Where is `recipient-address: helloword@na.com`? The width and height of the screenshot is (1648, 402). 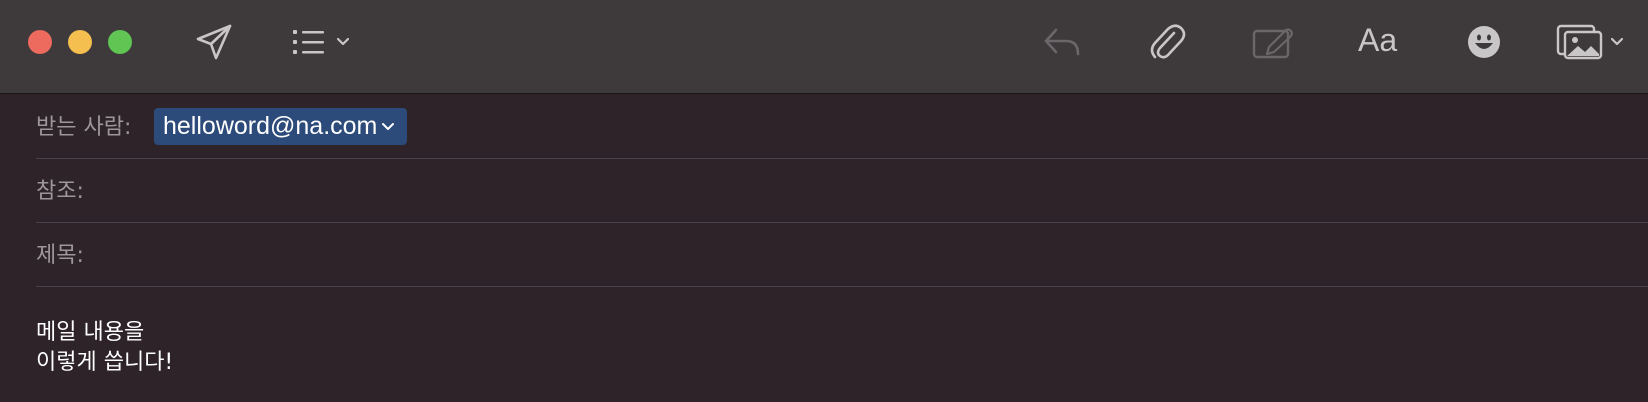 recipient-address: helloword@na.com is located at coordinates (270, 126).